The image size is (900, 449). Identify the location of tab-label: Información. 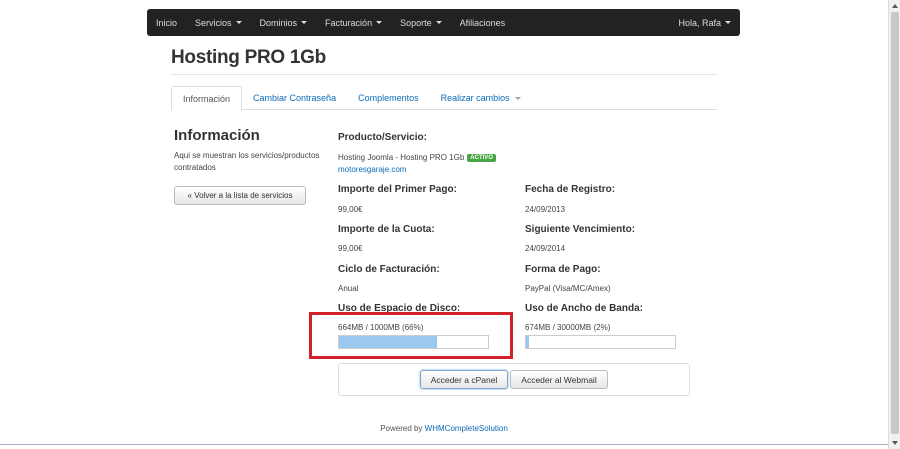
(207, 98).